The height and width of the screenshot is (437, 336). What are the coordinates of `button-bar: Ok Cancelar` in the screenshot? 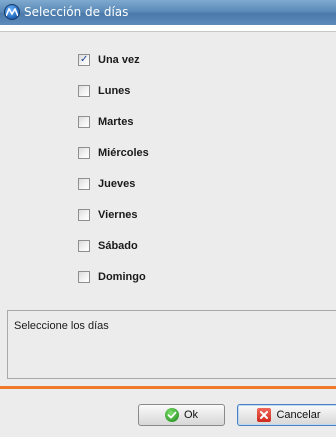 It's located at (168, 411).